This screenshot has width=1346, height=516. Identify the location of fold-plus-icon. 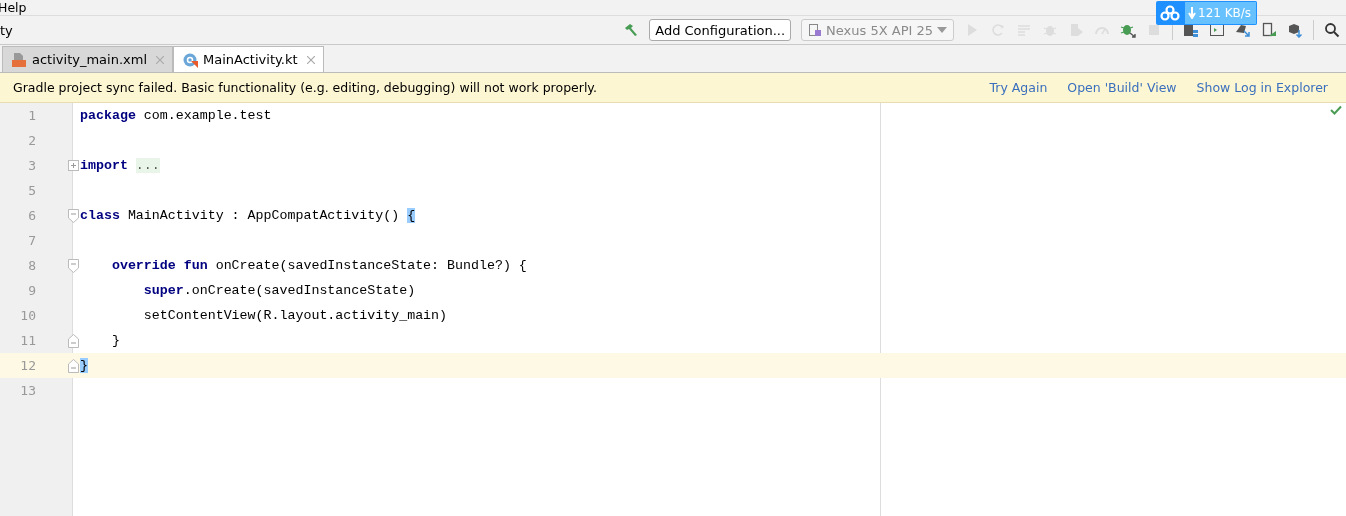
(73, 165).